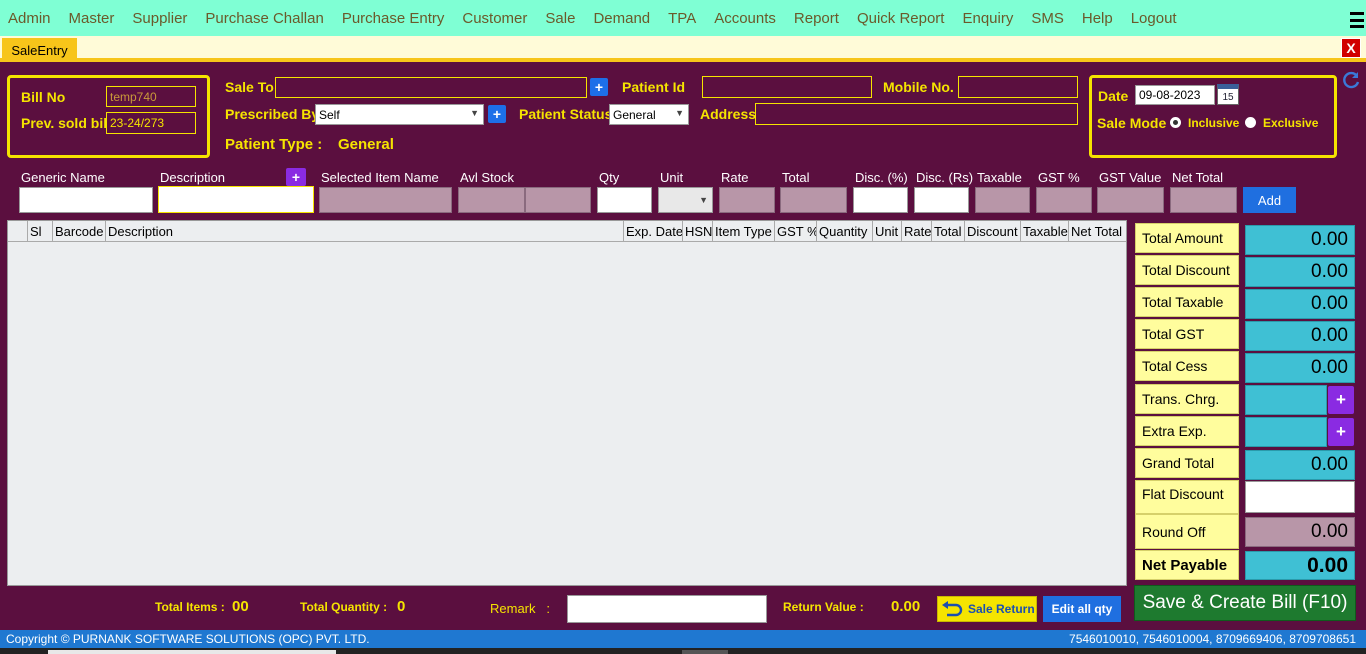  Describe the element at coordinates (344, 607) in the screenshot. I see `total-quantity-label: Total Quantity :` at that location.